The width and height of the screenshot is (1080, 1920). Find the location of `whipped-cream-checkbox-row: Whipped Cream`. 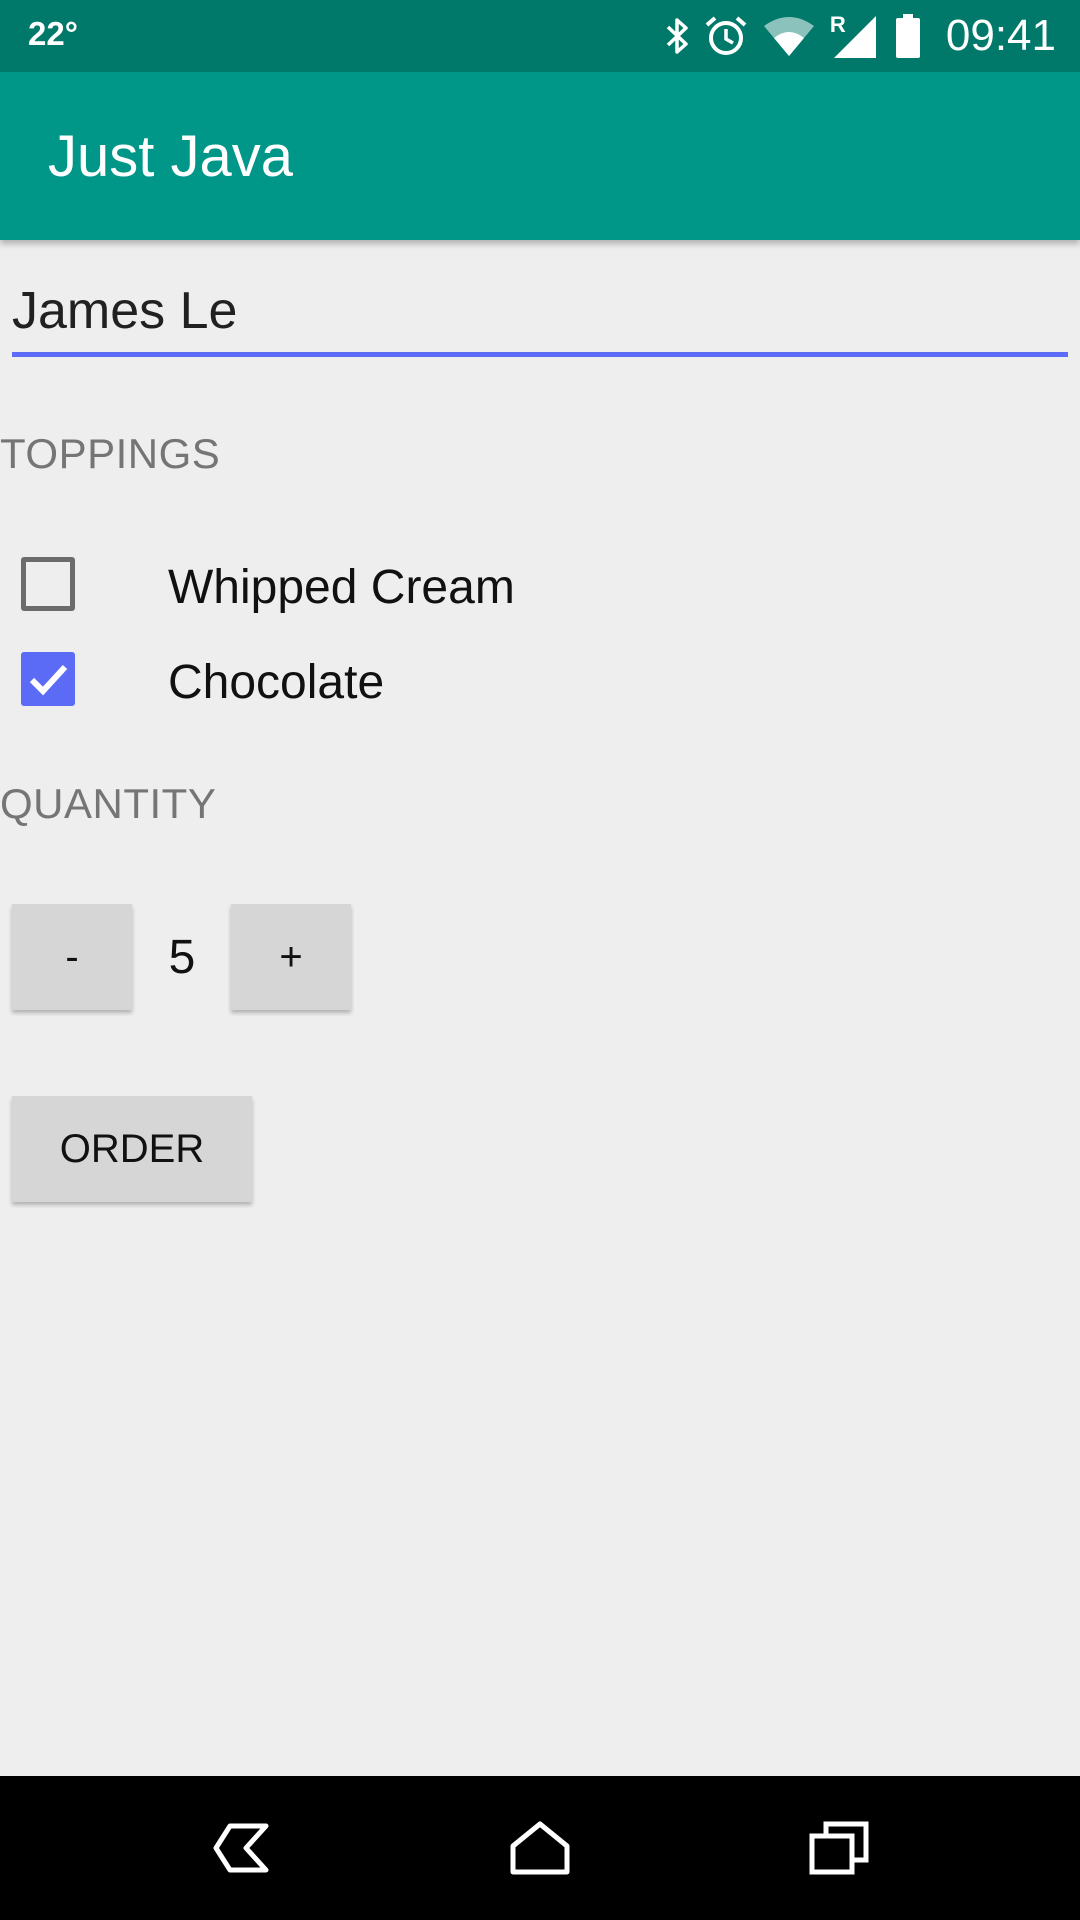

whipped-cream-checkbox-row: Whipped Cream is located at coordinates (350, 585).